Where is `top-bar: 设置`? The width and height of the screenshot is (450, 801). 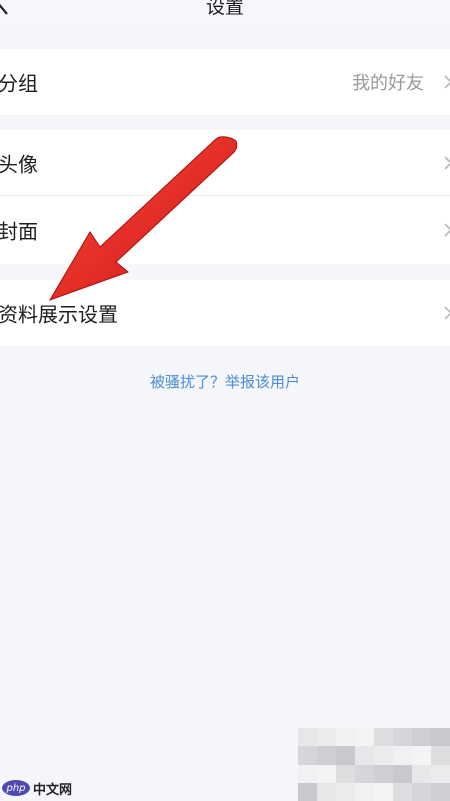 top-bar: 设置 is located at coordinates (225, 15).